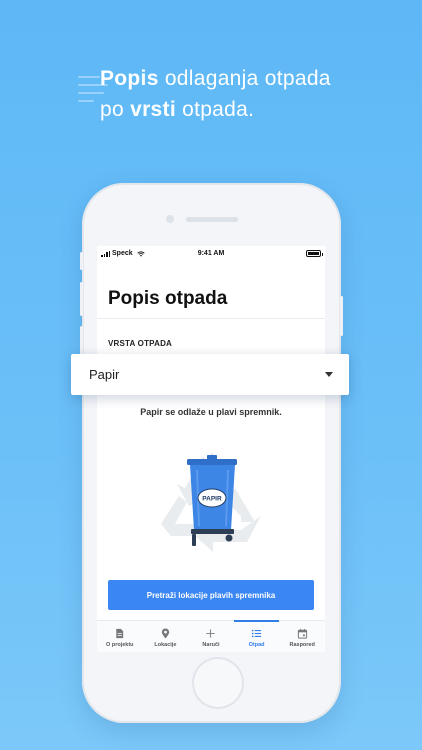 Image resolution: width=422 pixels, height=750 pixels. I want to click on headline-bold-word: vrsti, so click(153, 109).